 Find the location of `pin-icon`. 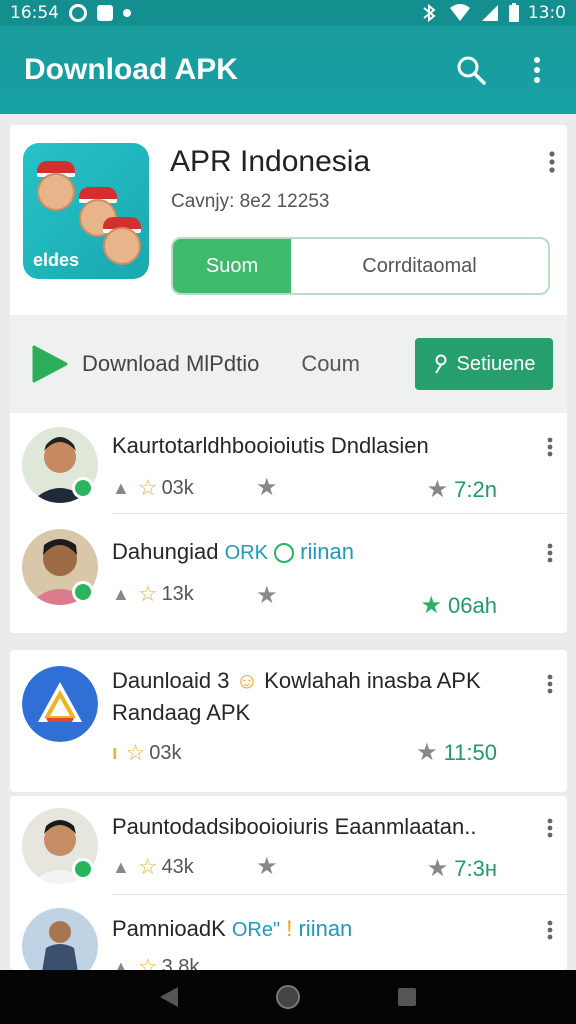

pin-icon is located at coordinates (440, 364).